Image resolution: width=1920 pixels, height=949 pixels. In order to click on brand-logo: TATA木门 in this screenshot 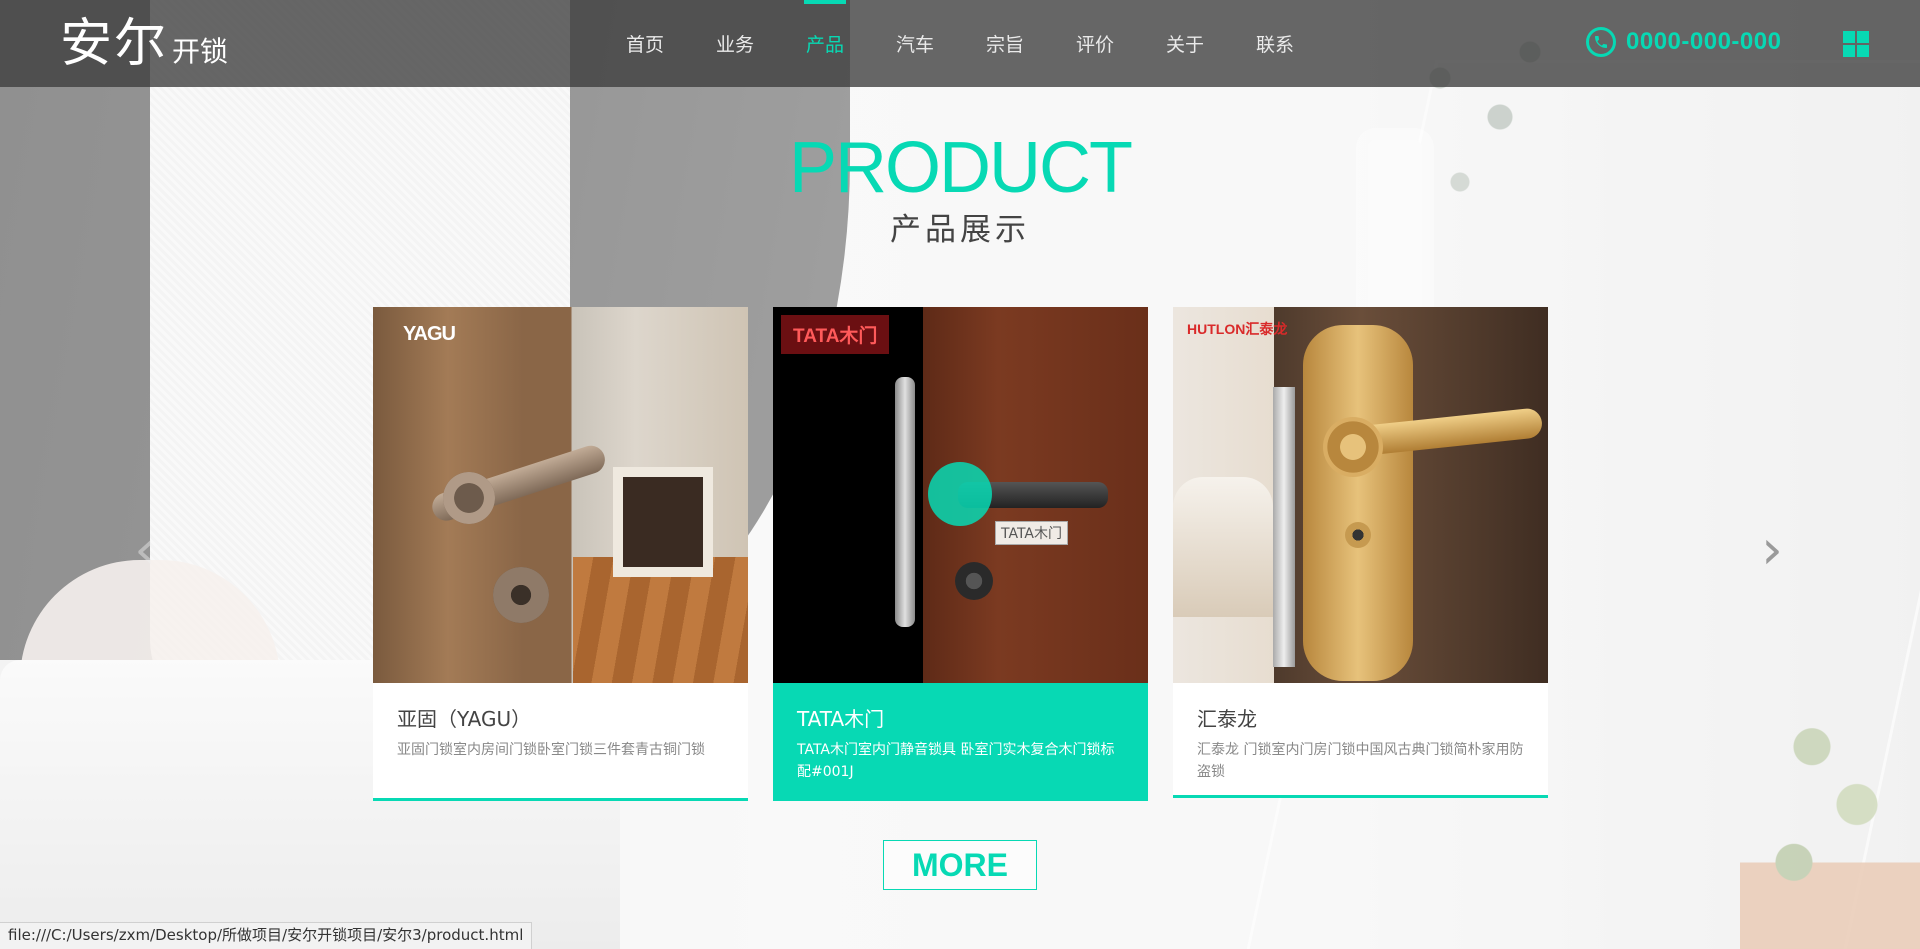, I will do `click(835, 334)`.